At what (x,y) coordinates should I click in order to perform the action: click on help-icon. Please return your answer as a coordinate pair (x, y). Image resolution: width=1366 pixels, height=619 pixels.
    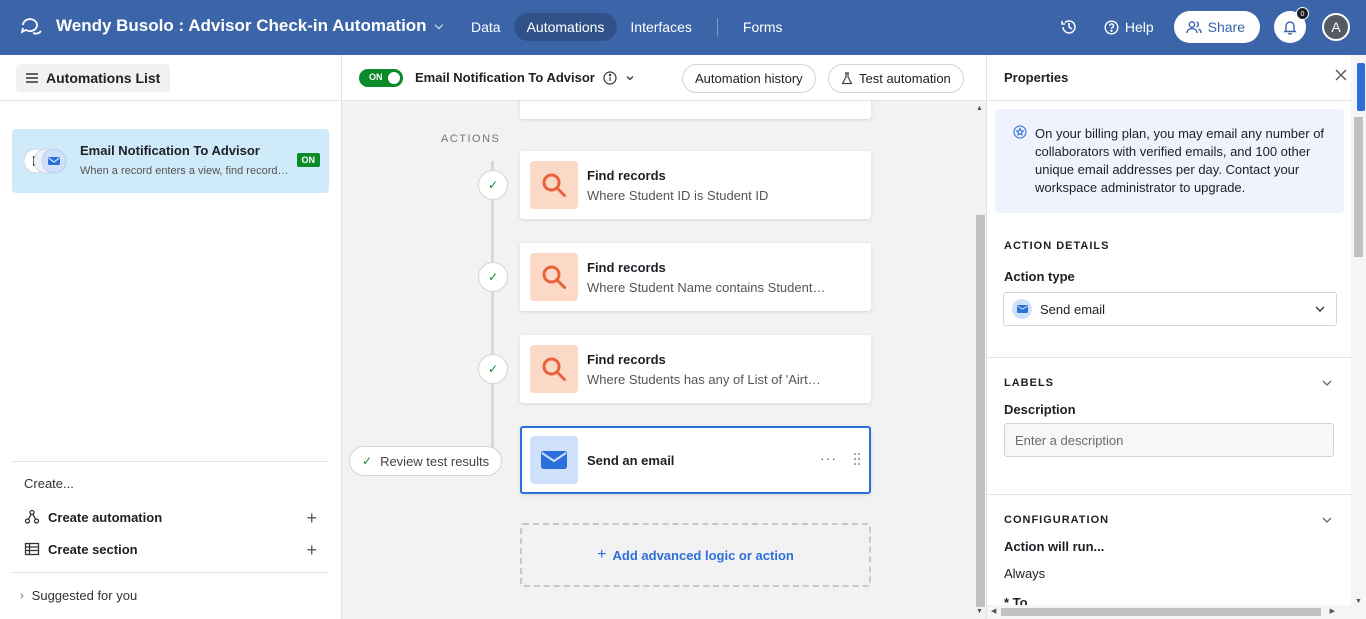
    Looking at the image, I should click on (1111, 27).